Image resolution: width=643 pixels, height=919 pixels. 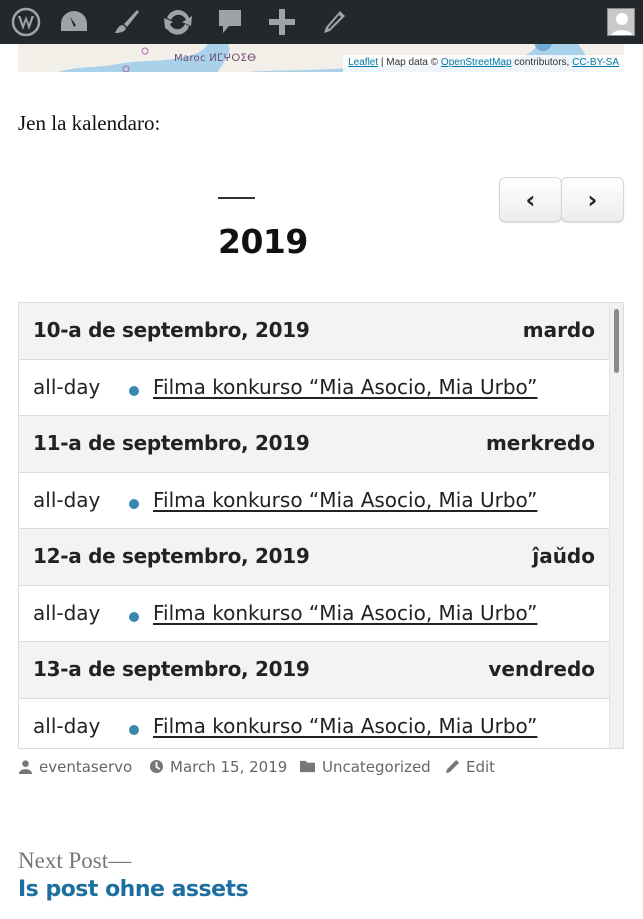 I want to click on admin-bar, so click(x=321, y=22).